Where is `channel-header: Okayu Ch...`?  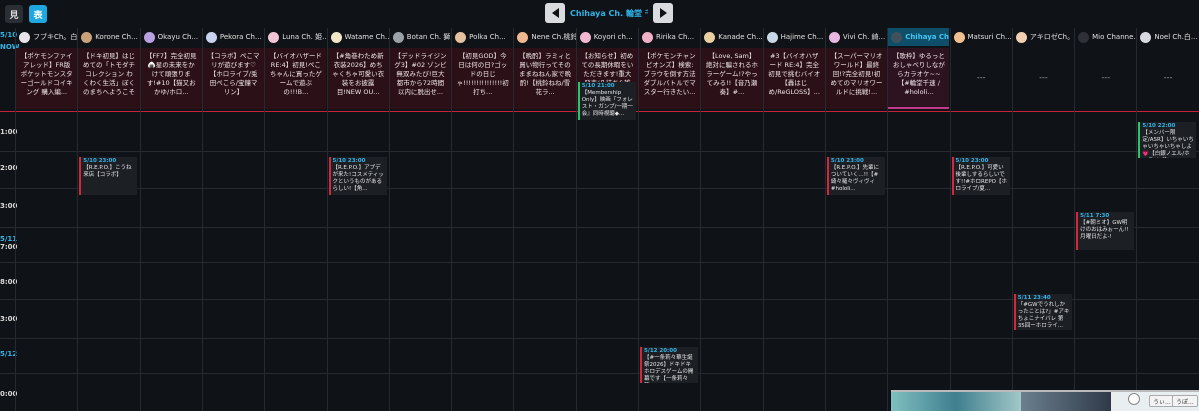
channel-header: Okayu Ch... is located at coordinates (171, 37).